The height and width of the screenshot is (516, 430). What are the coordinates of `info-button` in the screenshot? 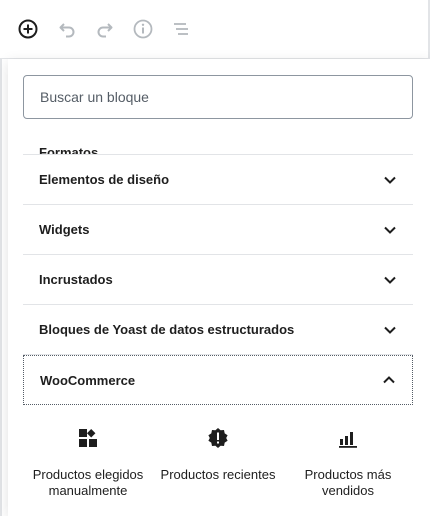 It's located at (143, 29).